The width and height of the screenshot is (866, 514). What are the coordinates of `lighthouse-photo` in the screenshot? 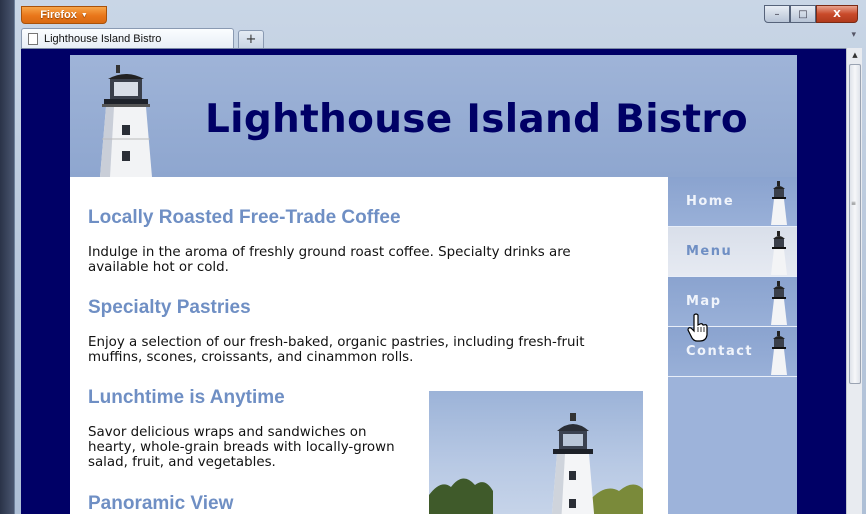 It's located at (536, 452).